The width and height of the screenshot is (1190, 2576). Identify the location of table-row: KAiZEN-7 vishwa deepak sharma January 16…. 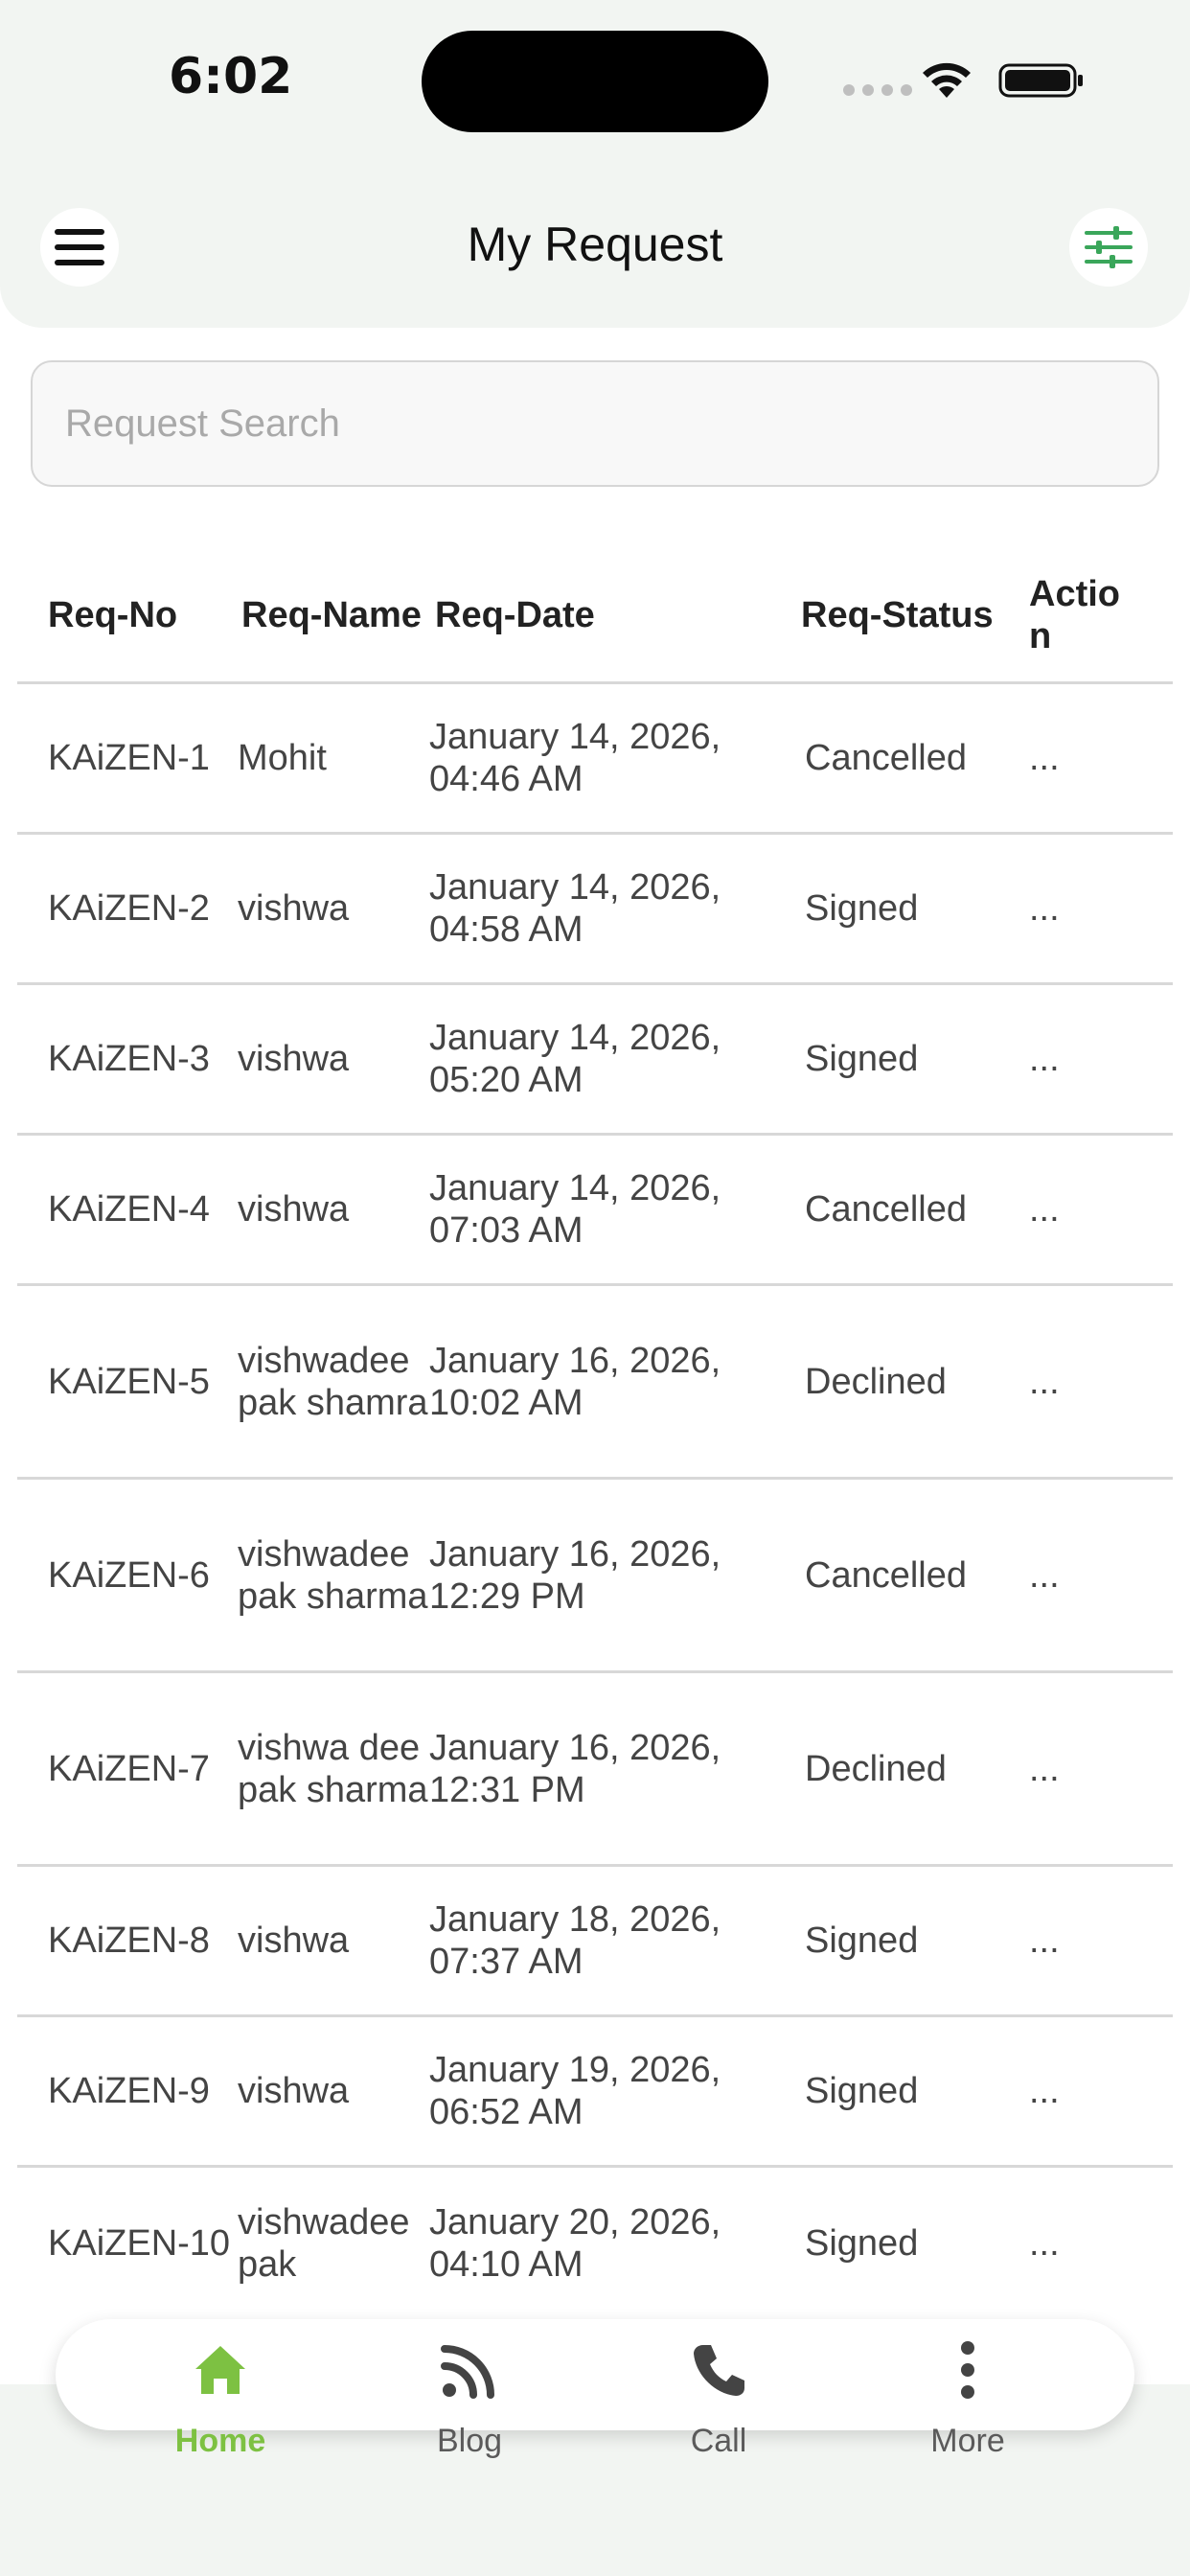
(595, 1770).